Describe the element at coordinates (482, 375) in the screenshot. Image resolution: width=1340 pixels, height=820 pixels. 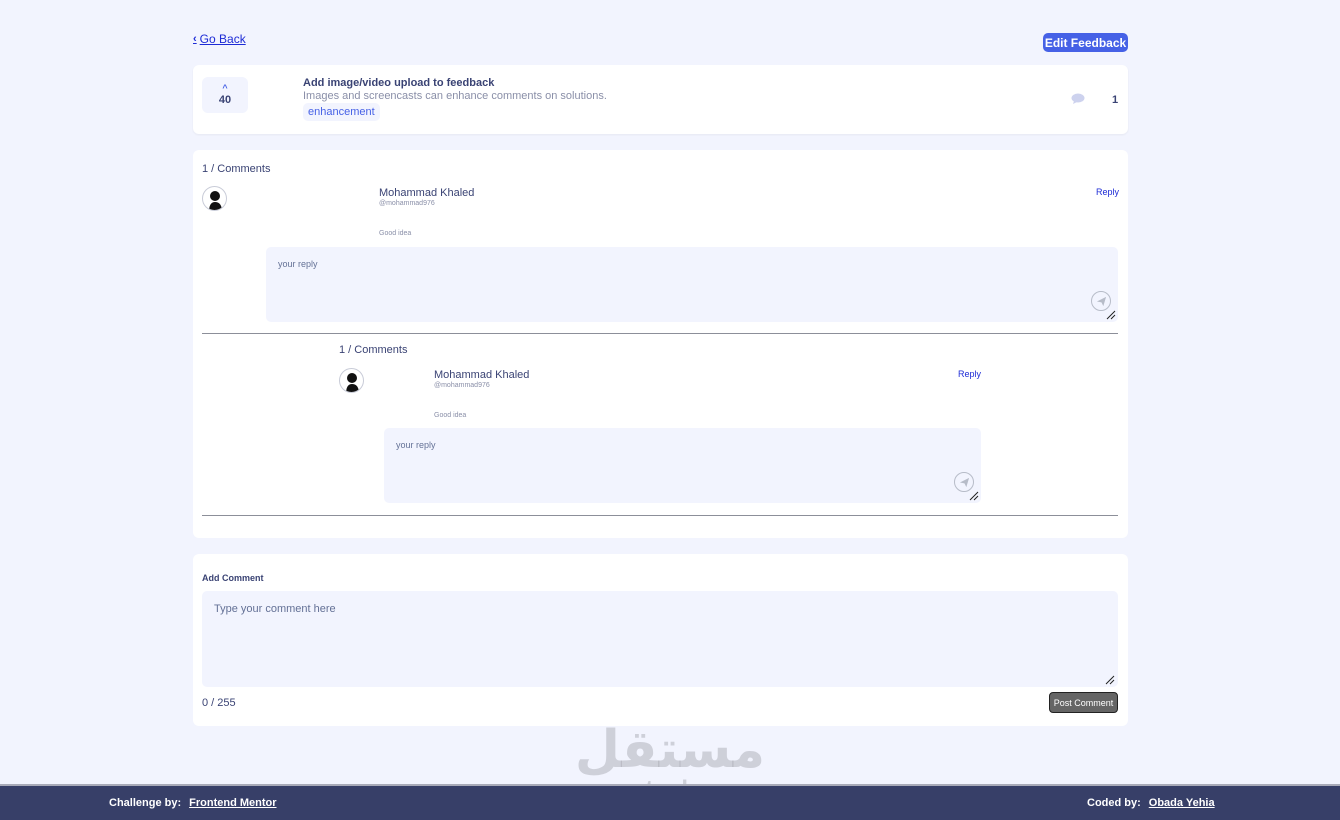
I see `nested-comment-author: Mohammad Khaled` at that location.